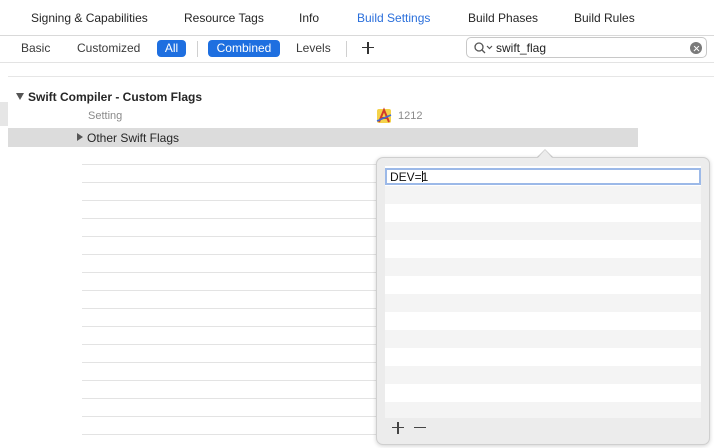 This screenshot has height=448, width=714. What do you see at coordinates (20, 96) in the screenshot?
I see `disclosure-triangle-down-icon` at bounding box center [20, 96].